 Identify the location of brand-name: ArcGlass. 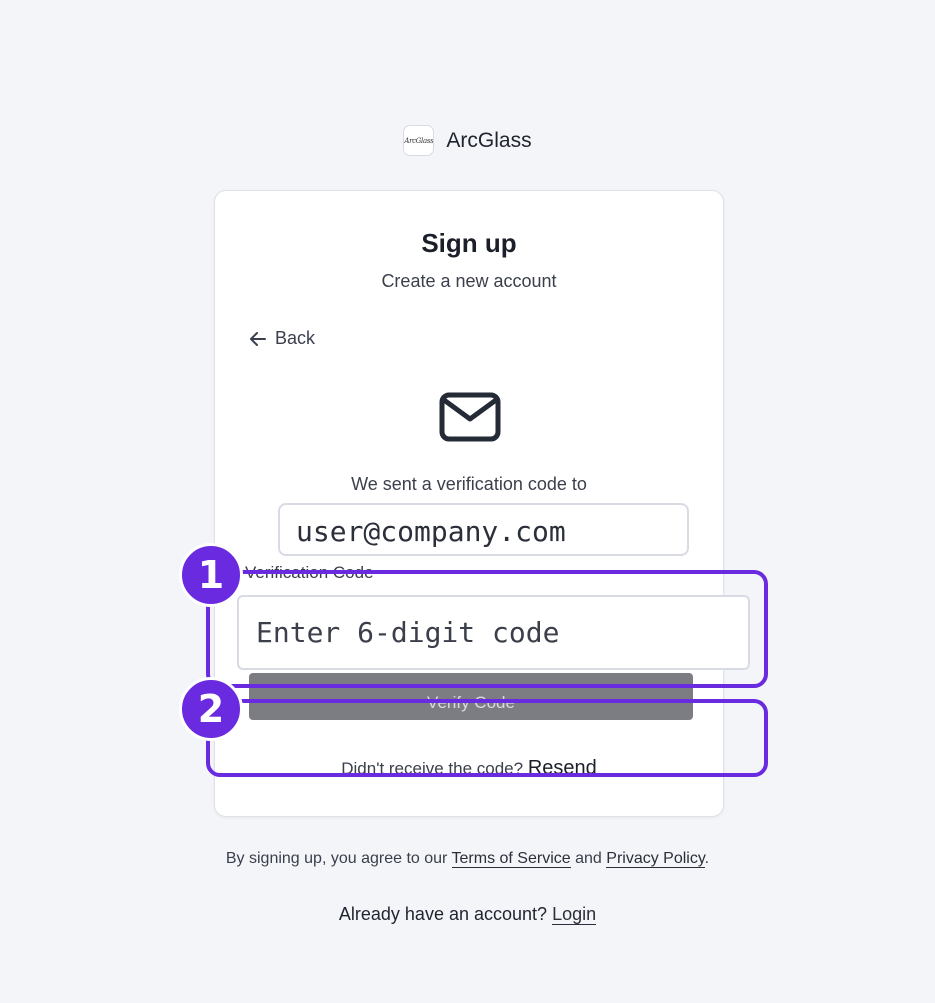
(489, 140).